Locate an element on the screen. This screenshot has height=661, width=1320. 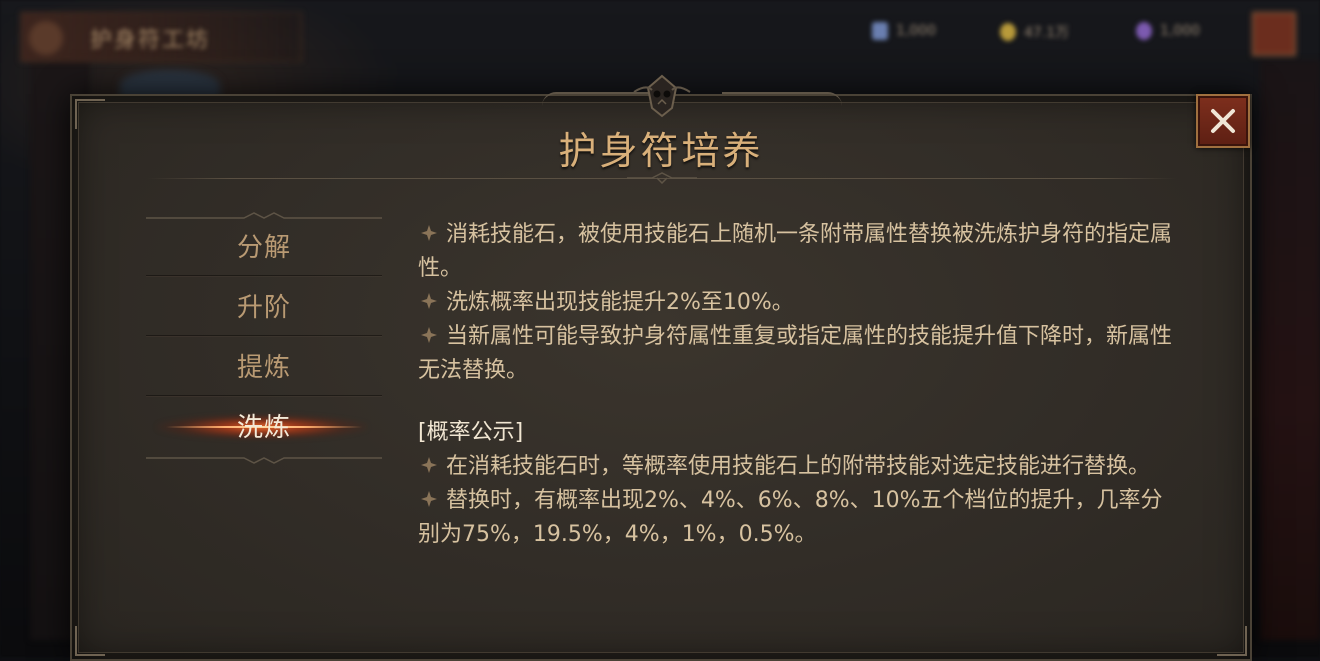
crest-wing-right is located at coordinates (782, 99).